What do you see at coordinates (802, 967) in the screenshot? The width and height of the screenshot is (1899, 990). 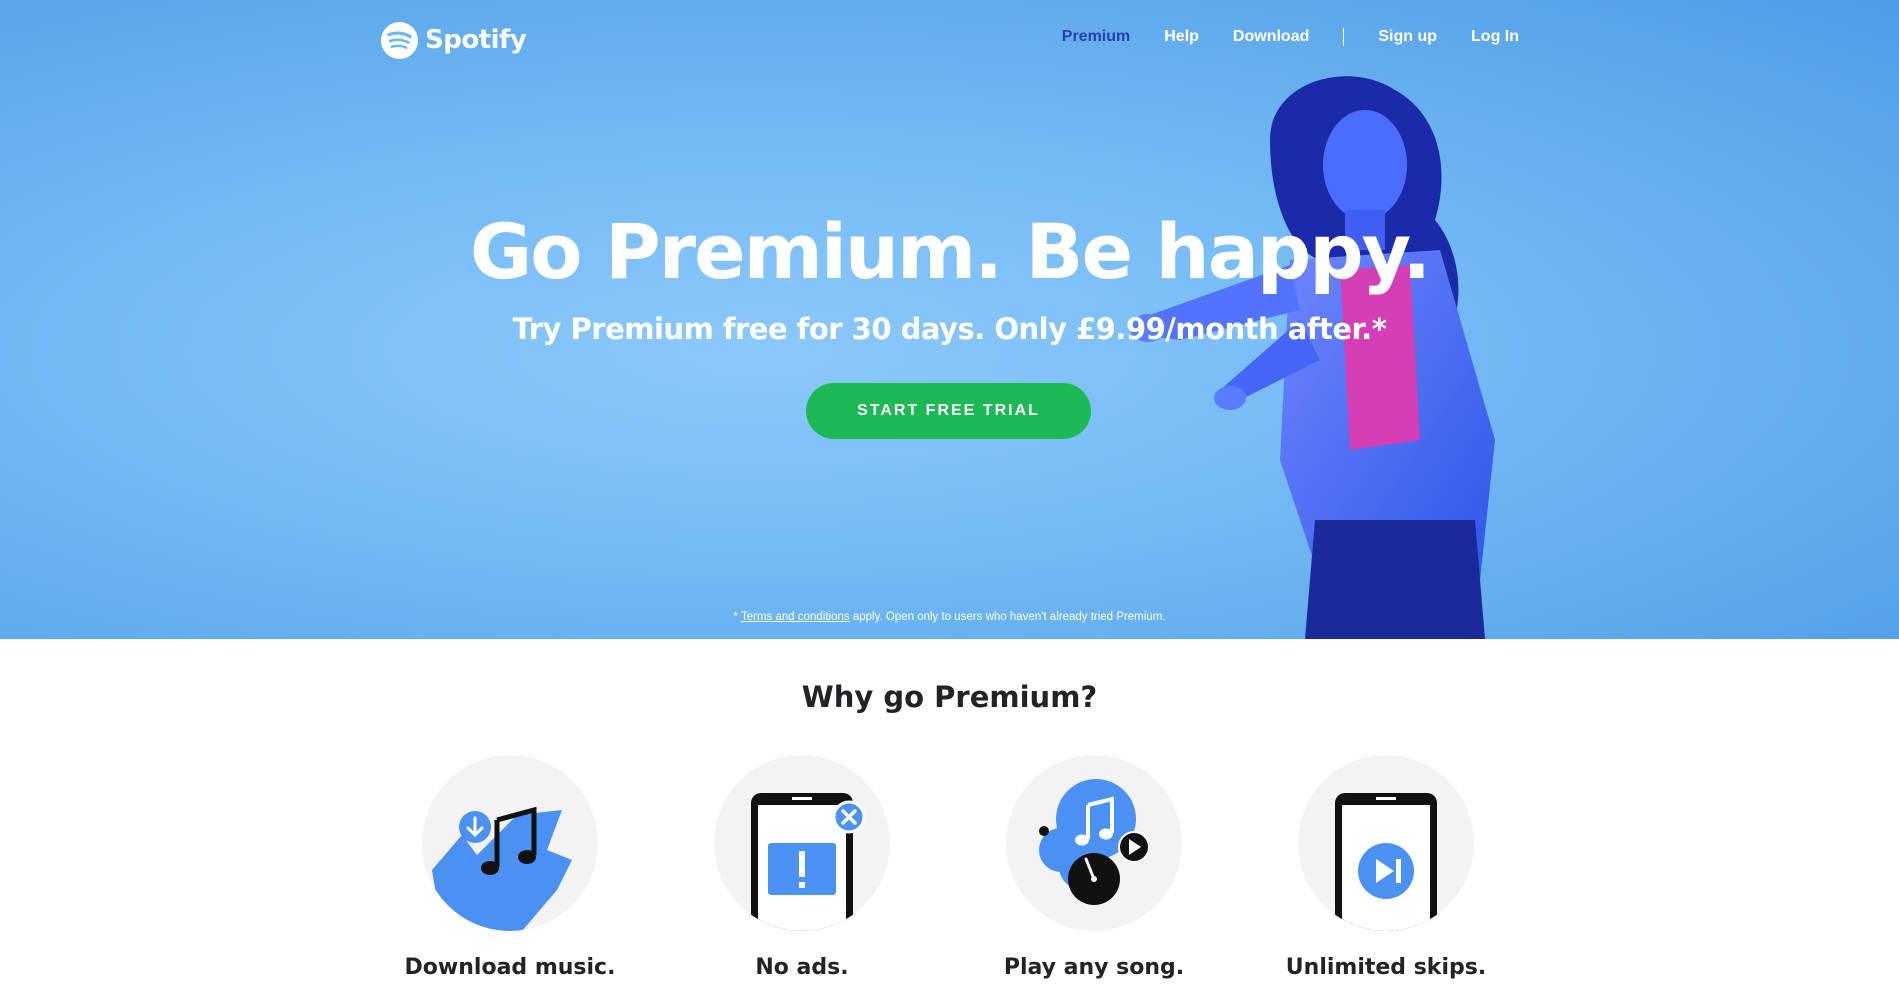 I see `feature-label: No ads.` at bounding box center [802, 967].